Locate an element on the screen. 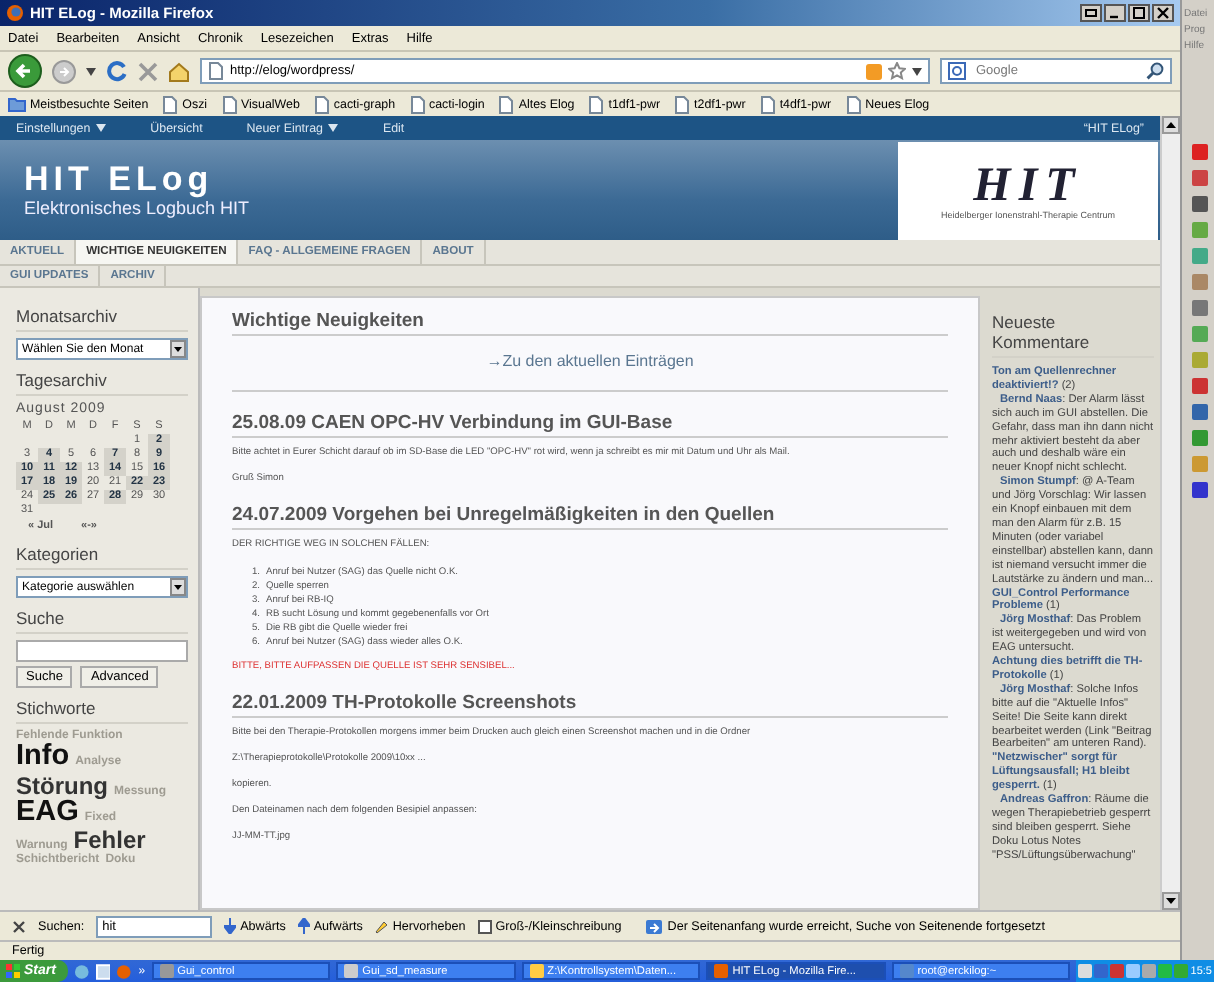 Image resolution: width=1214 pixels, height=982 pixels. tag-link: EAG is located at coordinates (47, 813).